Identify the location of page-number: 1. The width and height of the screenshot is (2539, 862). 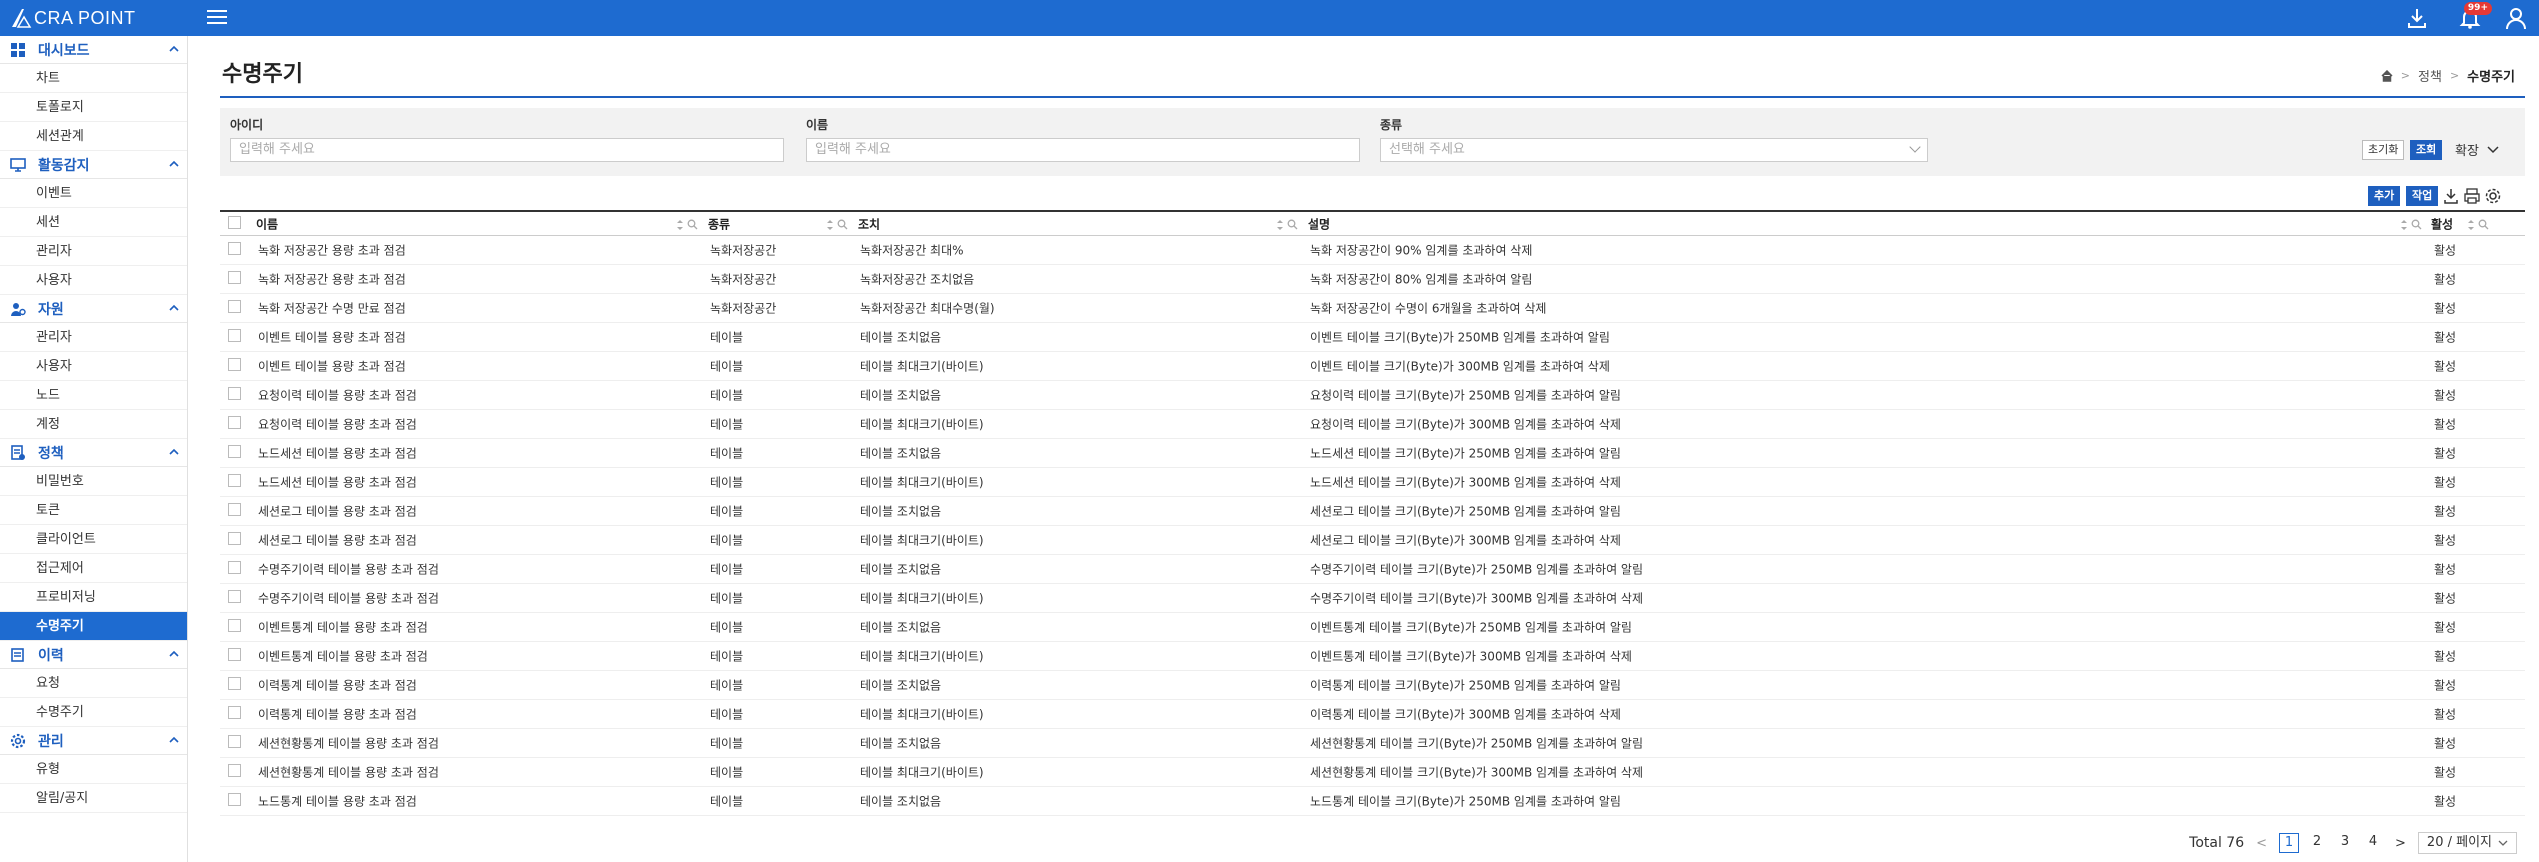
(2289, 843).